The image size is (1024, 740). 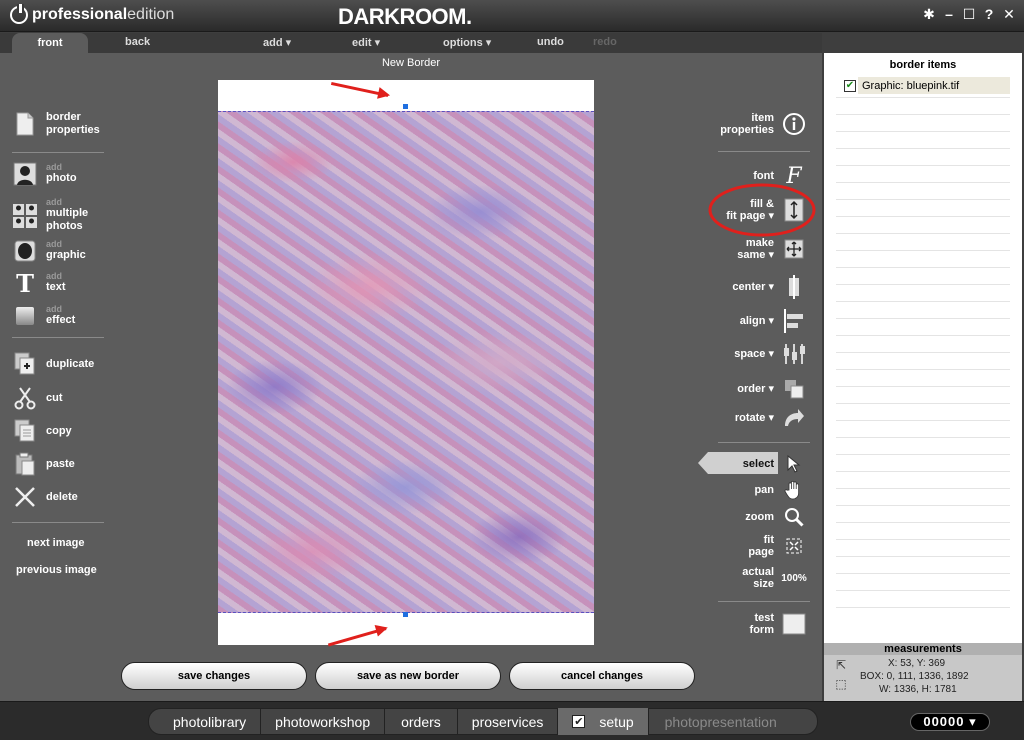 I want to click on align-button: align ▾, so click(x=773, y=321).